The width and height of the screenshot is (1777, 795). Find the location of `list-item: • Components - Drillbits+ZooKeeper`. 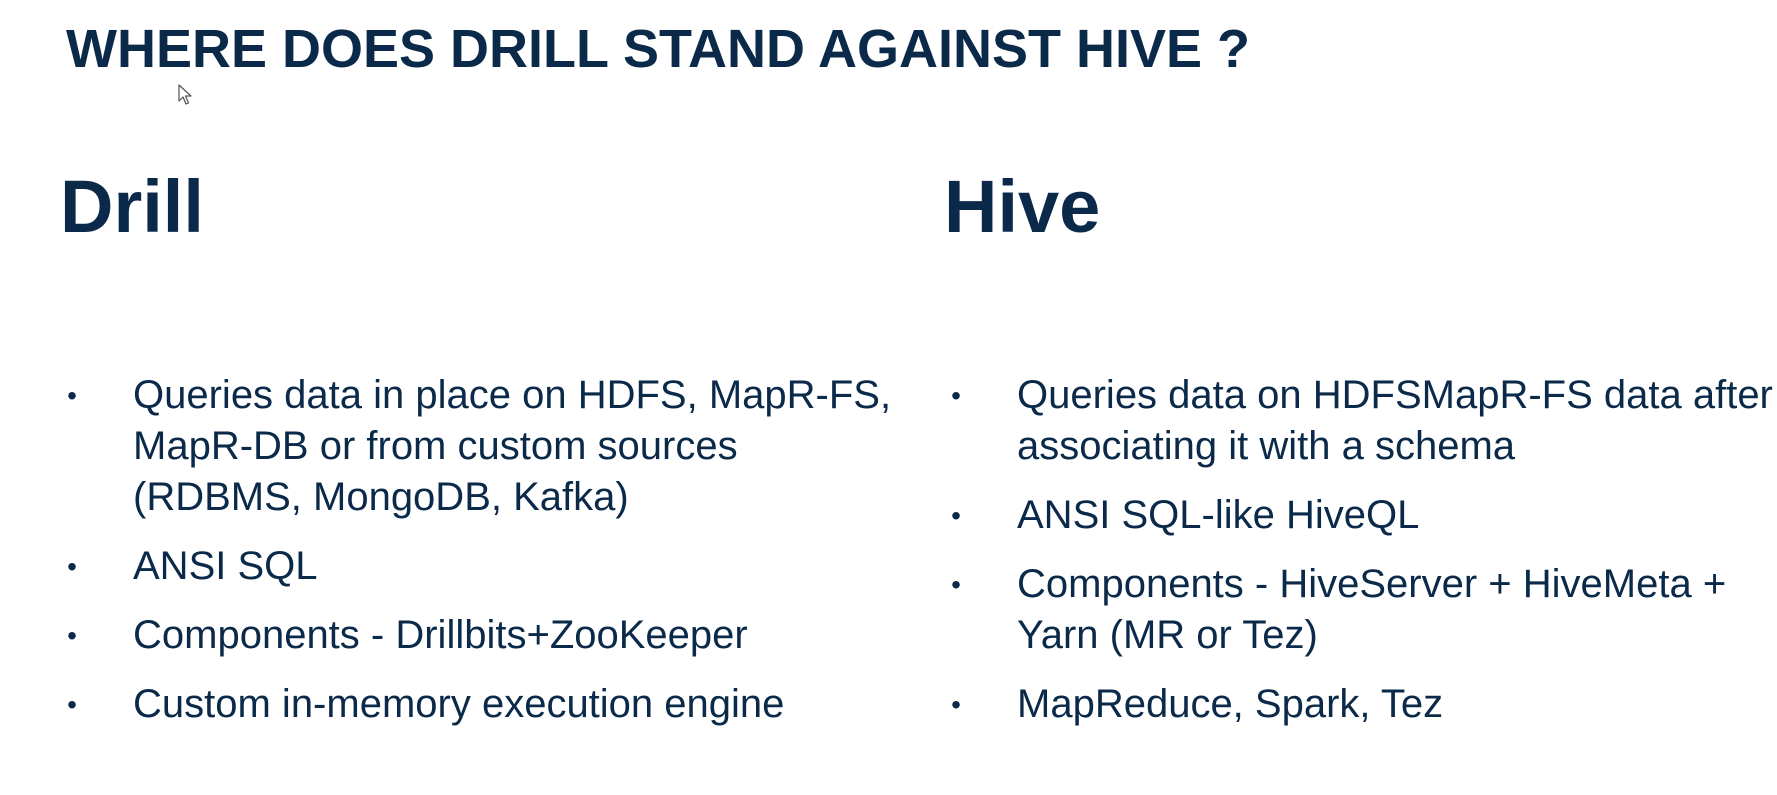

list-item: • Components - Drillbits+ZooKeeper is located at coordinates (481, 635).